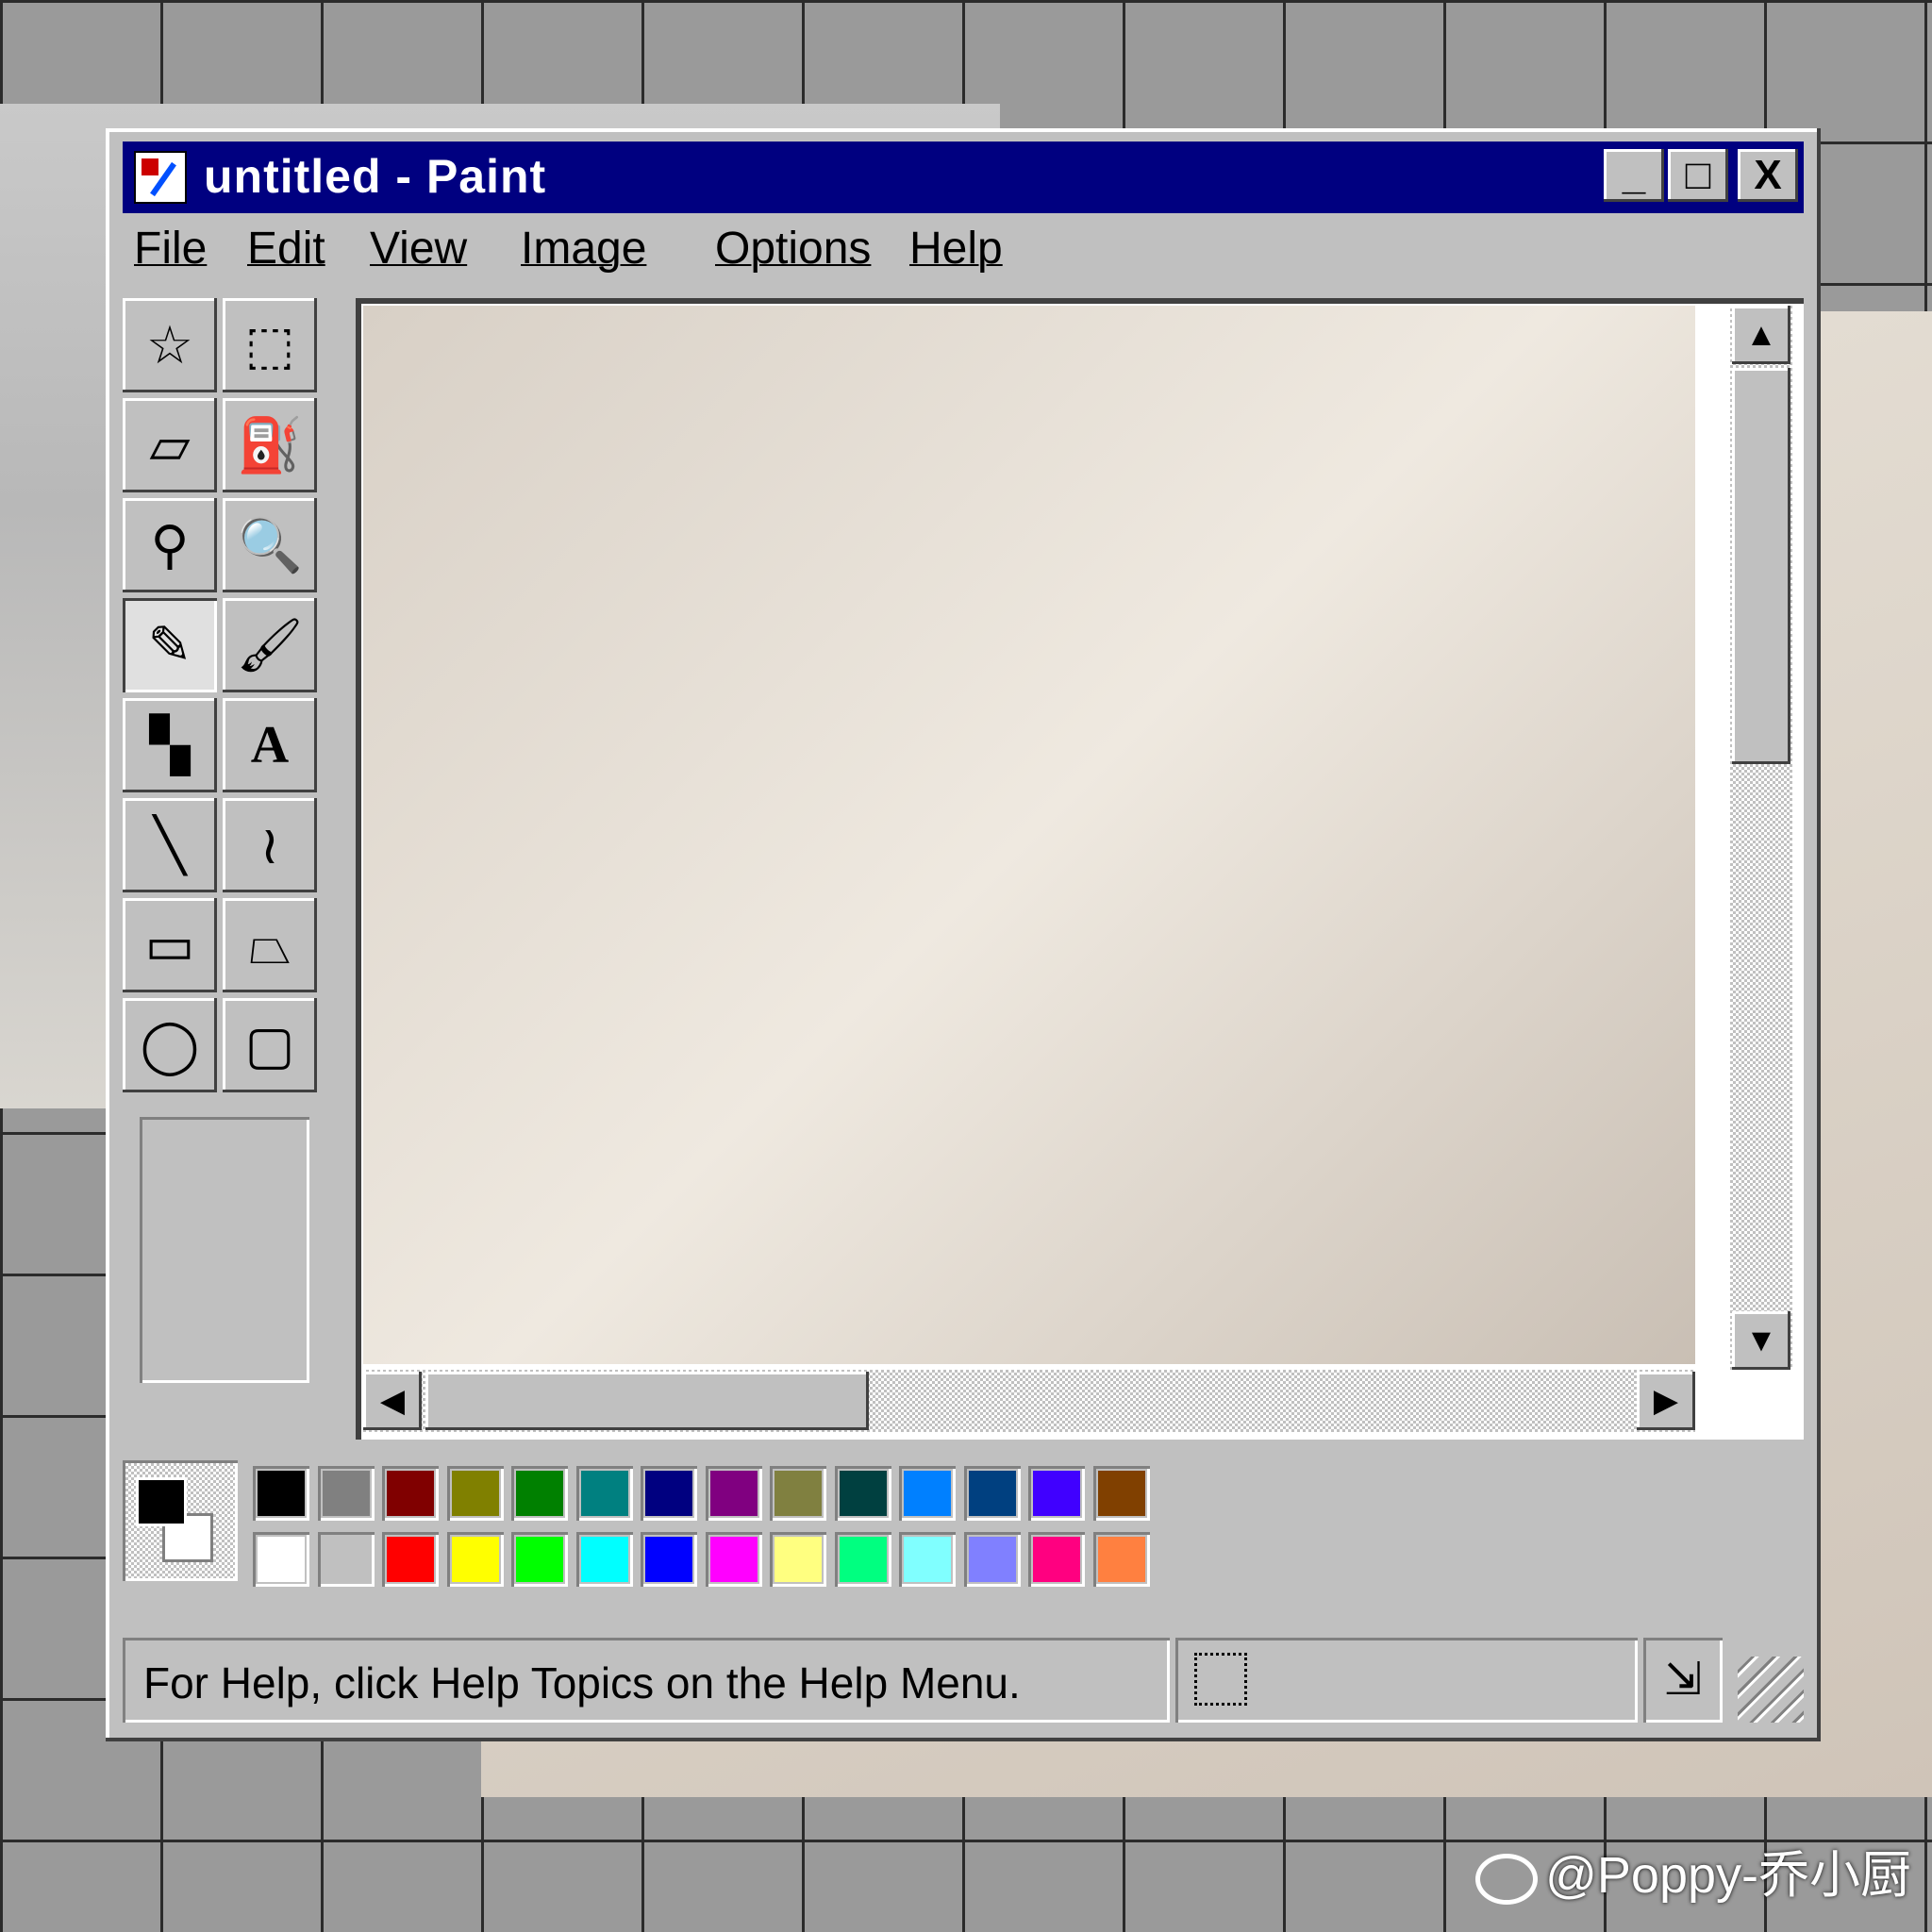  I want to click on menu-view: View, so click(418, 249).